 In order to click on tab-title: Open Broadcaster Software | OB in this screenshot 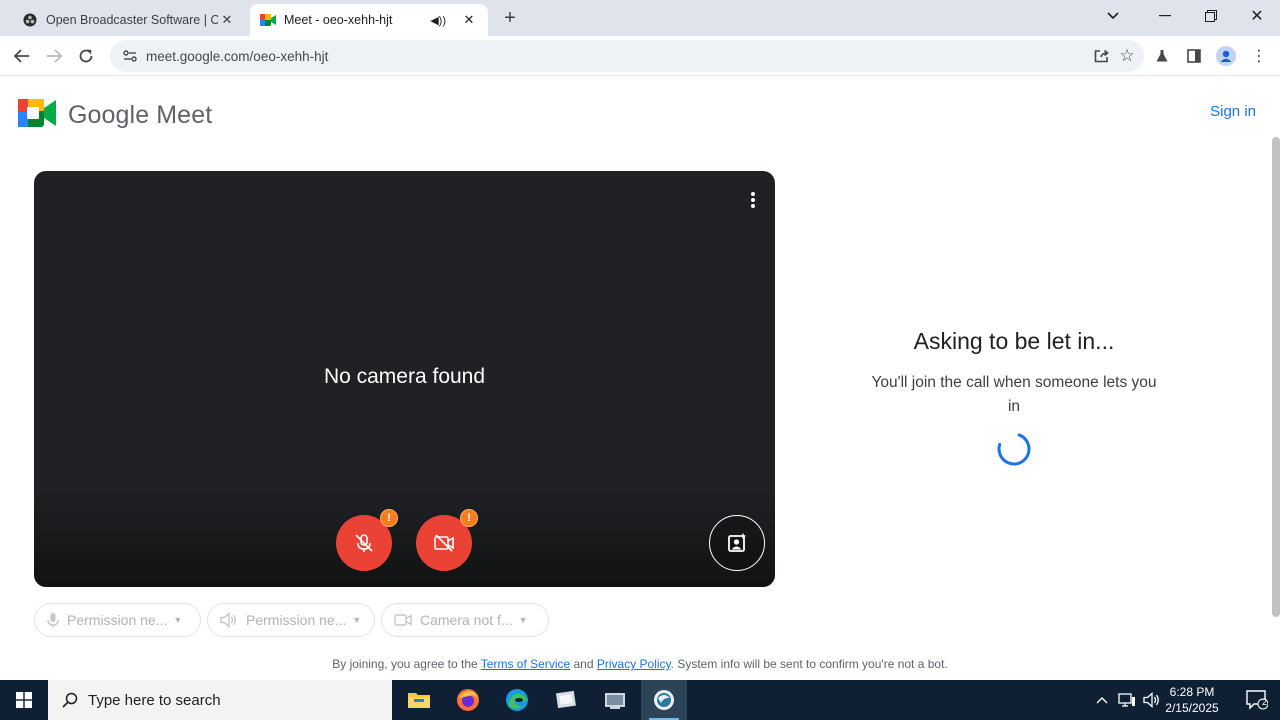, I will do `click(132, 20)`.